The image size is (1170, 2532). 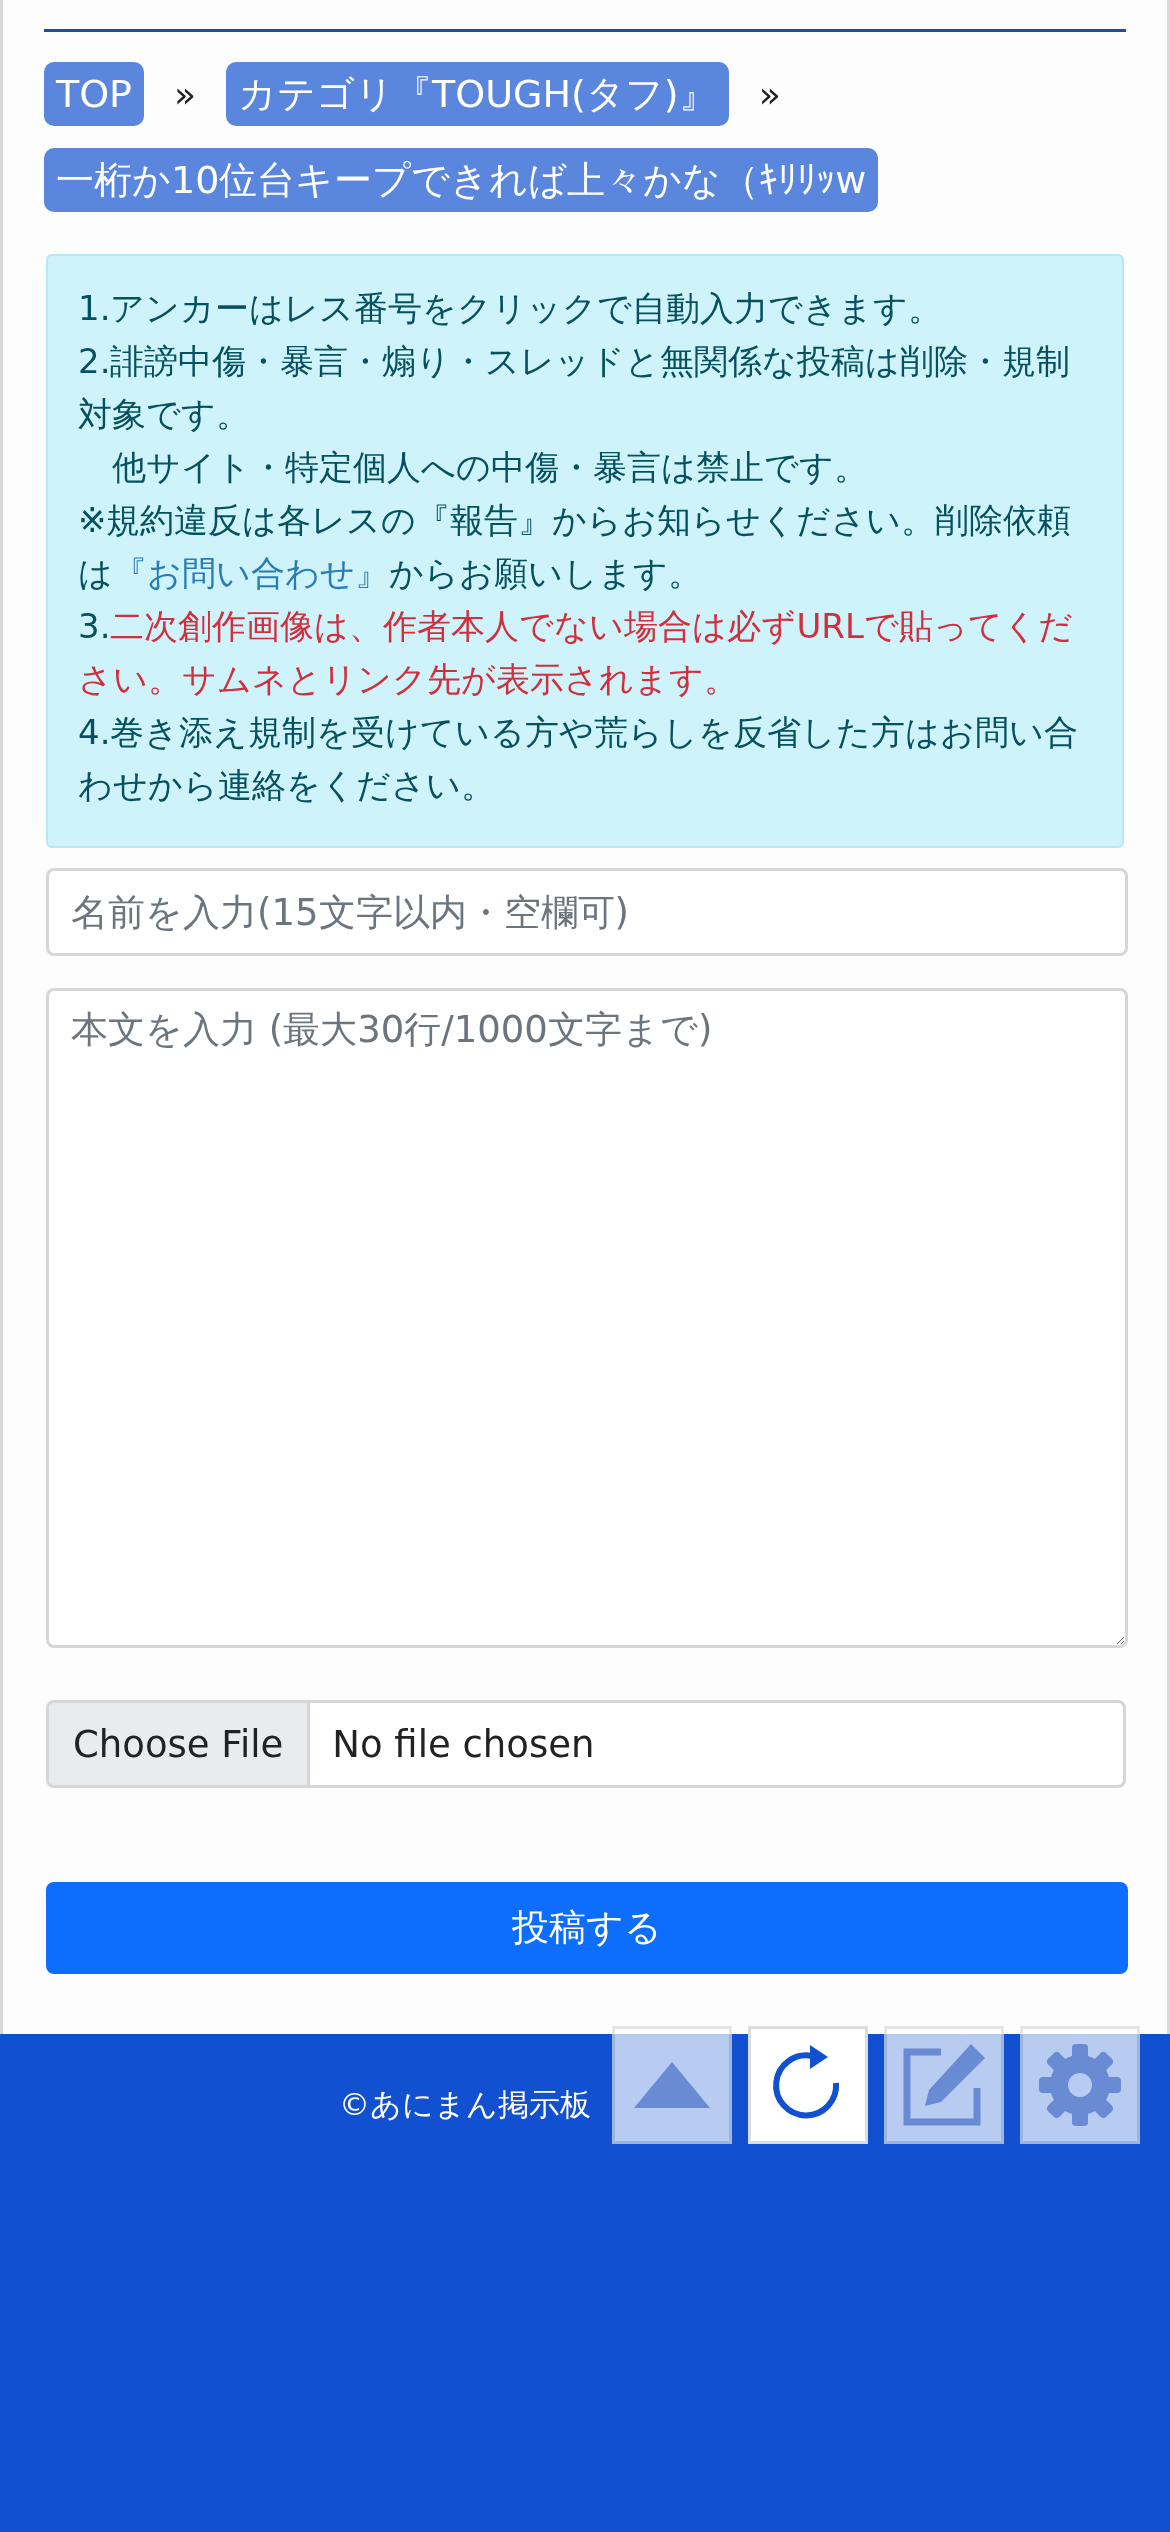 What do you see at coordinates (251, 573) in the screenshot?
I see `contact-link: 『お問い合わせ』` at bounding box center [251, 573].